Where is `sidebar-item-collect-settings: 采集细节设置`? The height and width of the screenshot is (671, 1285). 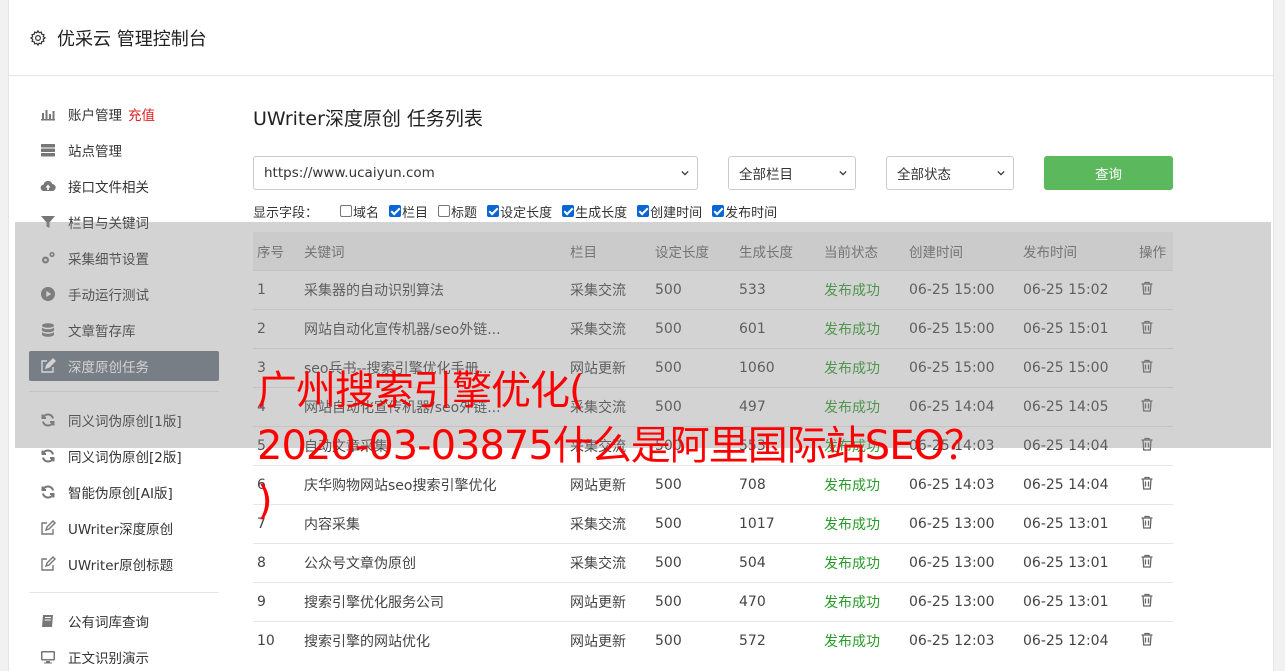 sidebar-item-collect-settings: 采集细节设置 is located at coordinates (124, 258).